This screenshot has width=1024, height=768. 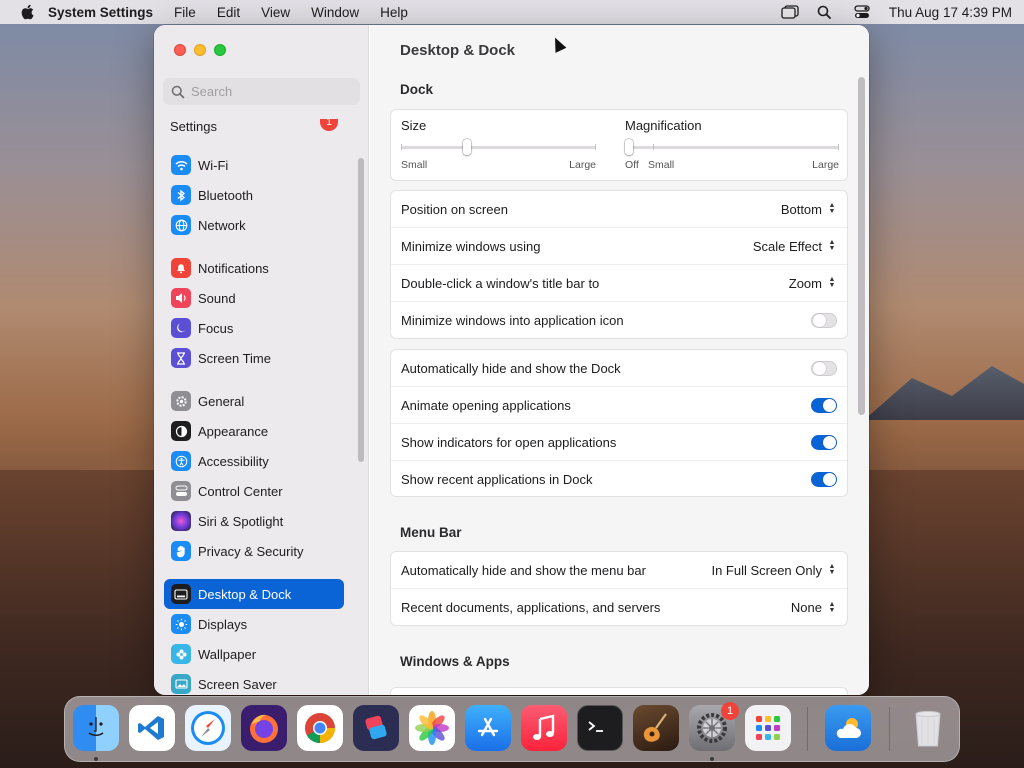 What do you see at coordinates (254, 328) in the screenshot?
I see `sidebar-item-focus: Focus` at bounding box center [254, 328].